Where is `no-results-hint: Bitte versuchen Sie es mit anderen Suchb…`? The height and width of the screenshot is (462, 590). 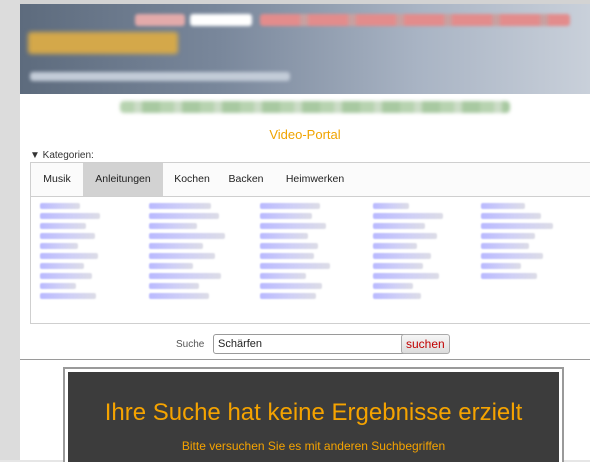 no-results-hint: Bitte versuchen Sie es mit anderen Suchb… is located at coordinates (313, 446).